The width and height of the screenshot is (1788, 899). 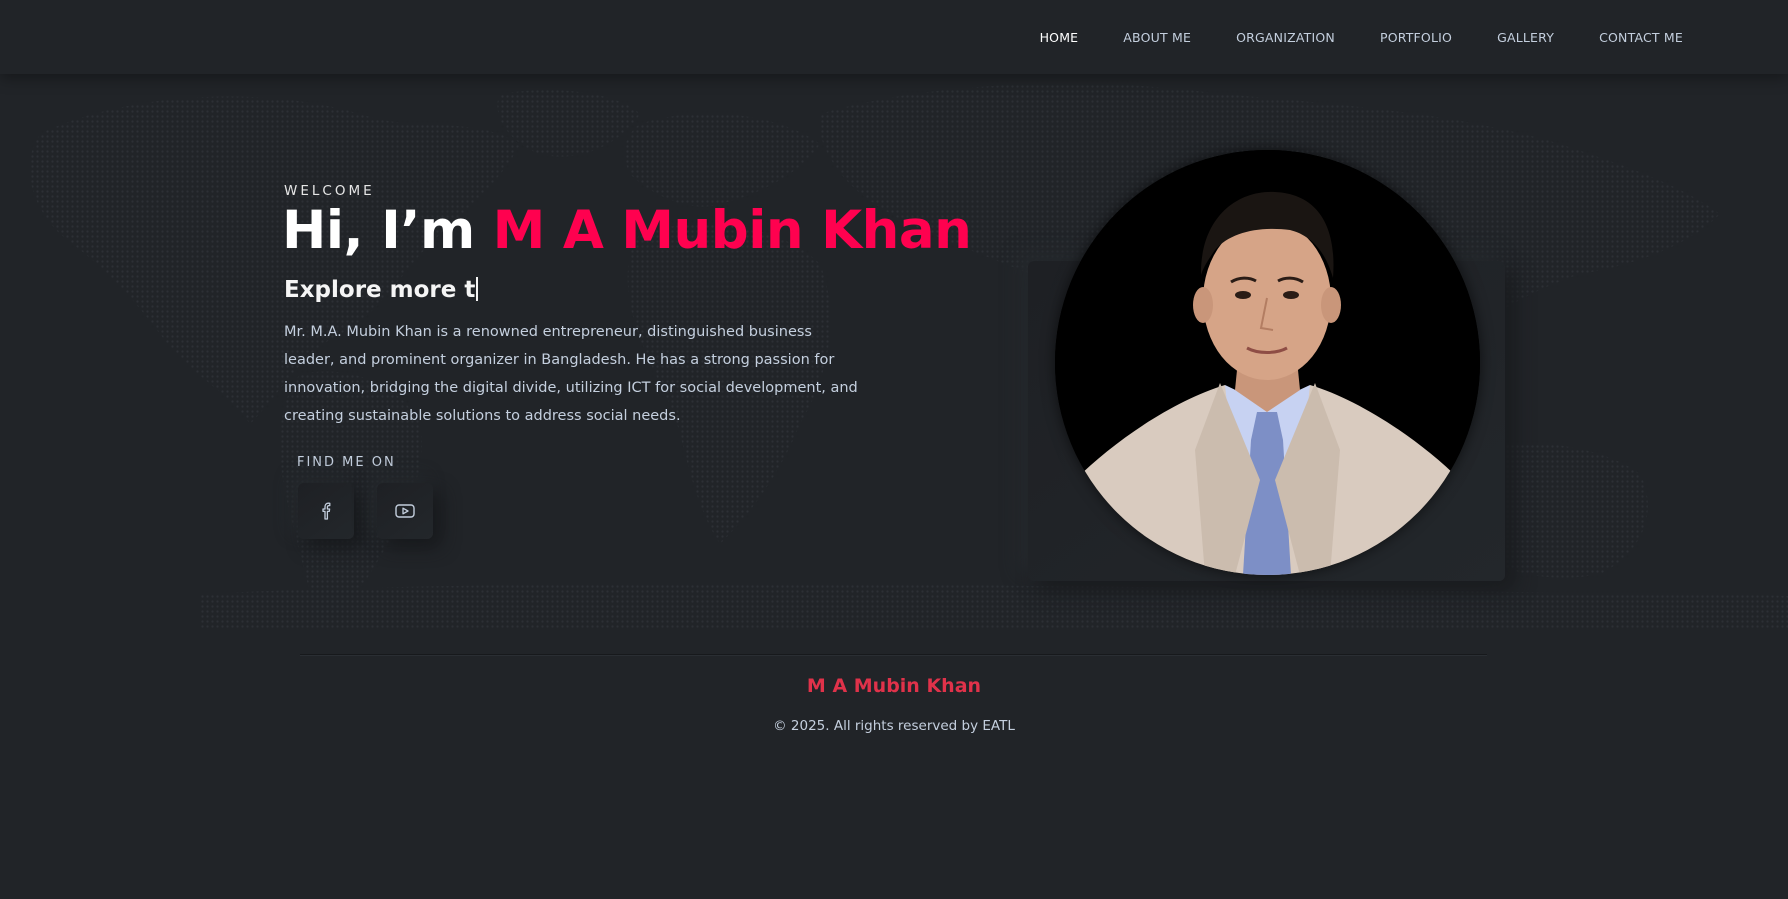 What do you see at coordinates (477, 289) in the screenshot?
I see `typing-cursor` at bounding box center [477, 289].